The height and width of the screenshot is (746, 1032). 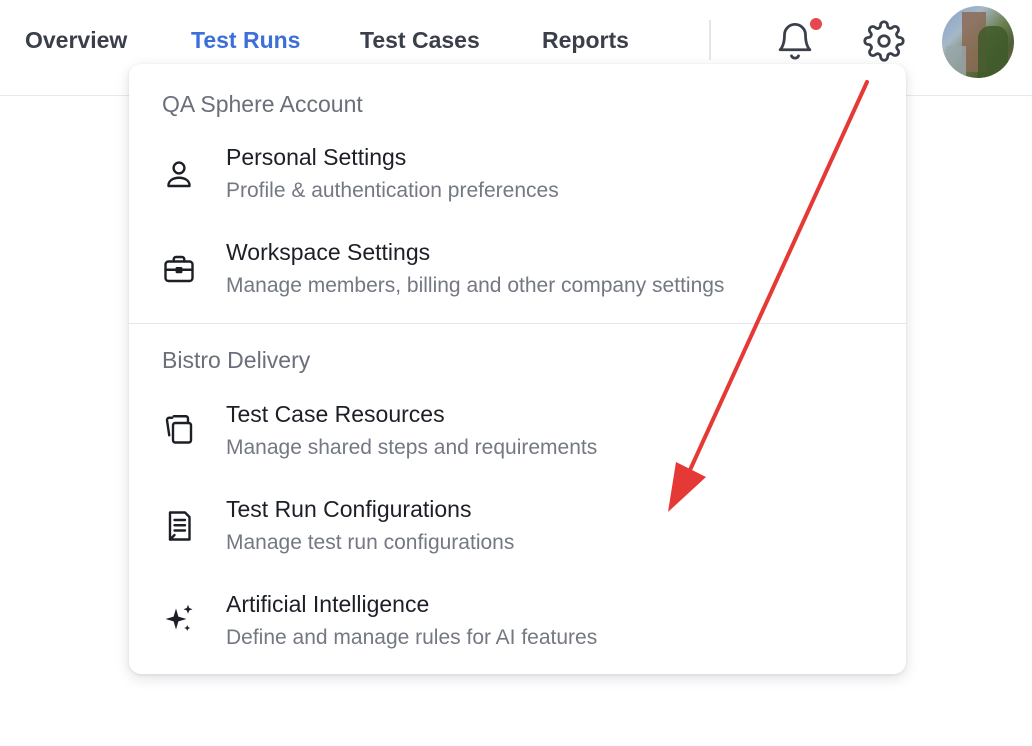 What do you see at coordinates (328, 604) in the screenshot?
I see `menu-item-title: Artificial Intelligence` at bounding box center [328, 604].